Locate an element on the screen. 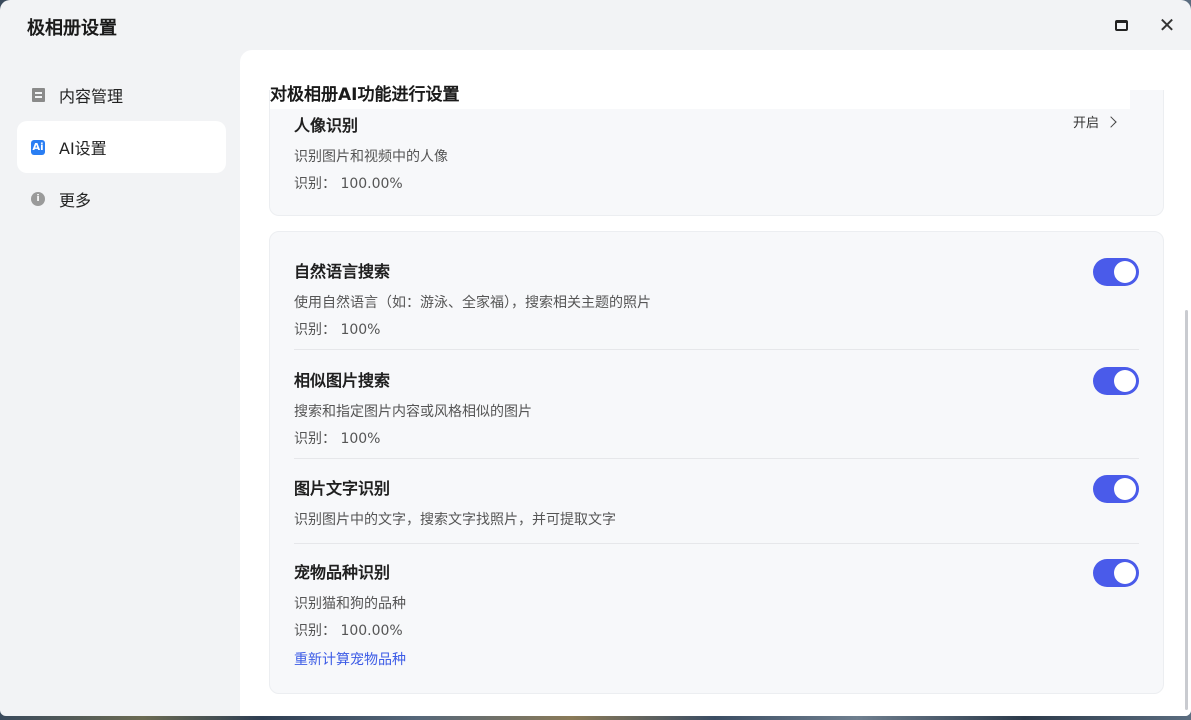 This screenshot has width=1191, height=720. row-desc: 识别图片中的文字，搜索文字找照片，并可提取文字 is located at coordinates (455, 520).